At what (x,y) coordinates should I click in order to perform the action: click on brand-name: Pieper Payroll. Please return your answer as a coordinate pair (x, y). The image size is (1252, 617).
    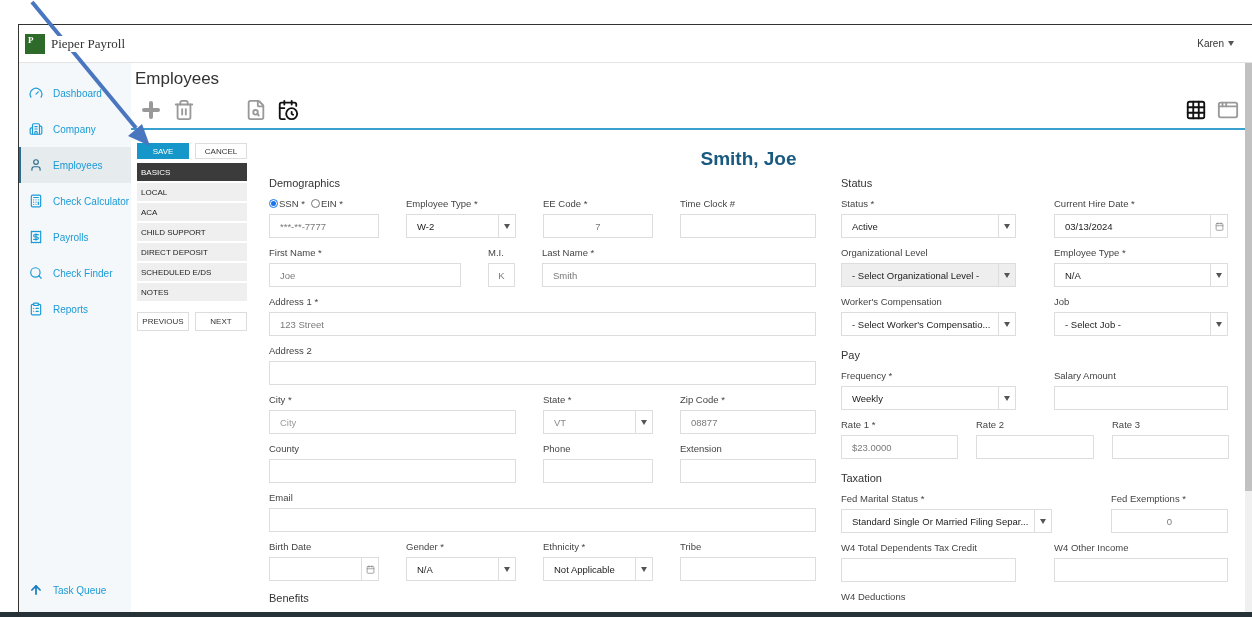
    Looking at the image, I should click on (88, 43).